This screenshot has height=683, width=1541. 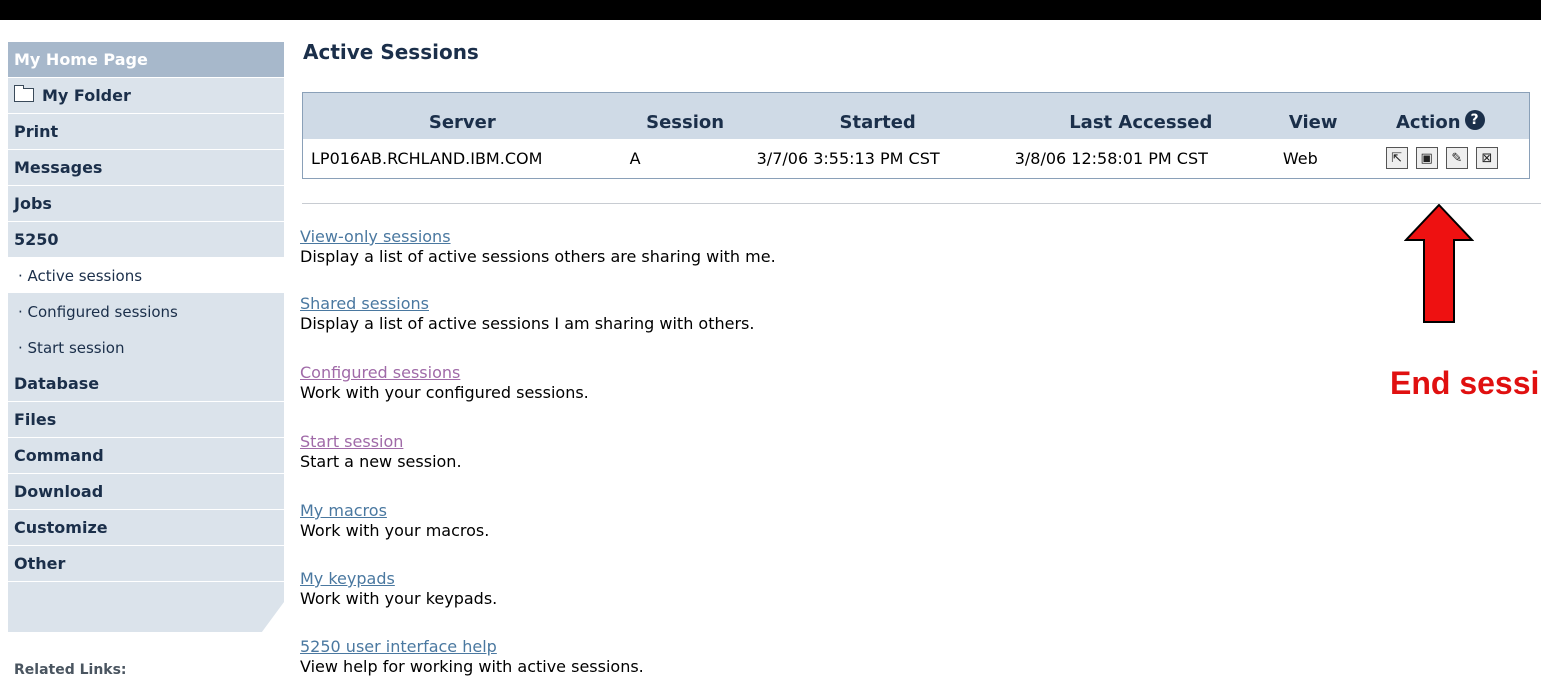 What do you see at coordinates (1465, 383) in the screenshot?
I see `end-session-annotation: End sessi` at bounding box center [1465, 383].